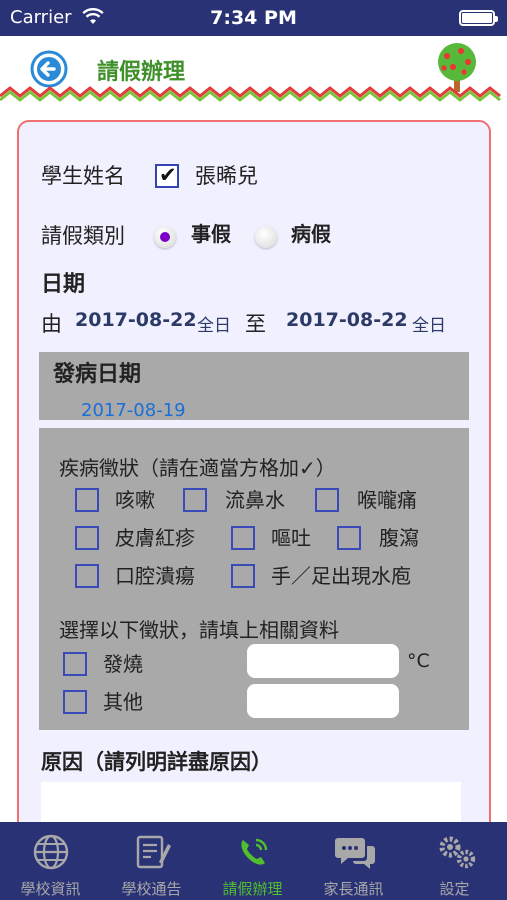 The width and height of the screenshot is (507, 900). Describe the element at coordinates (266, 237) in the screenshot. I see `radio-sick-leave` at that location.